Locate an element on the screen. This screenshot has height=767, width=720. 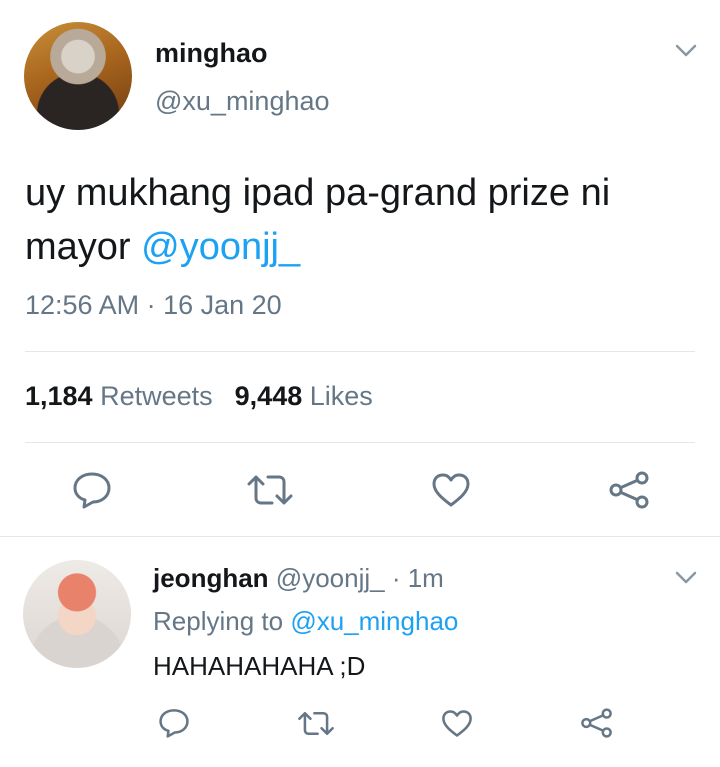
tweet-stats: 1,184 Retweets 9,448 Likes is located at coordinates (199, 396).